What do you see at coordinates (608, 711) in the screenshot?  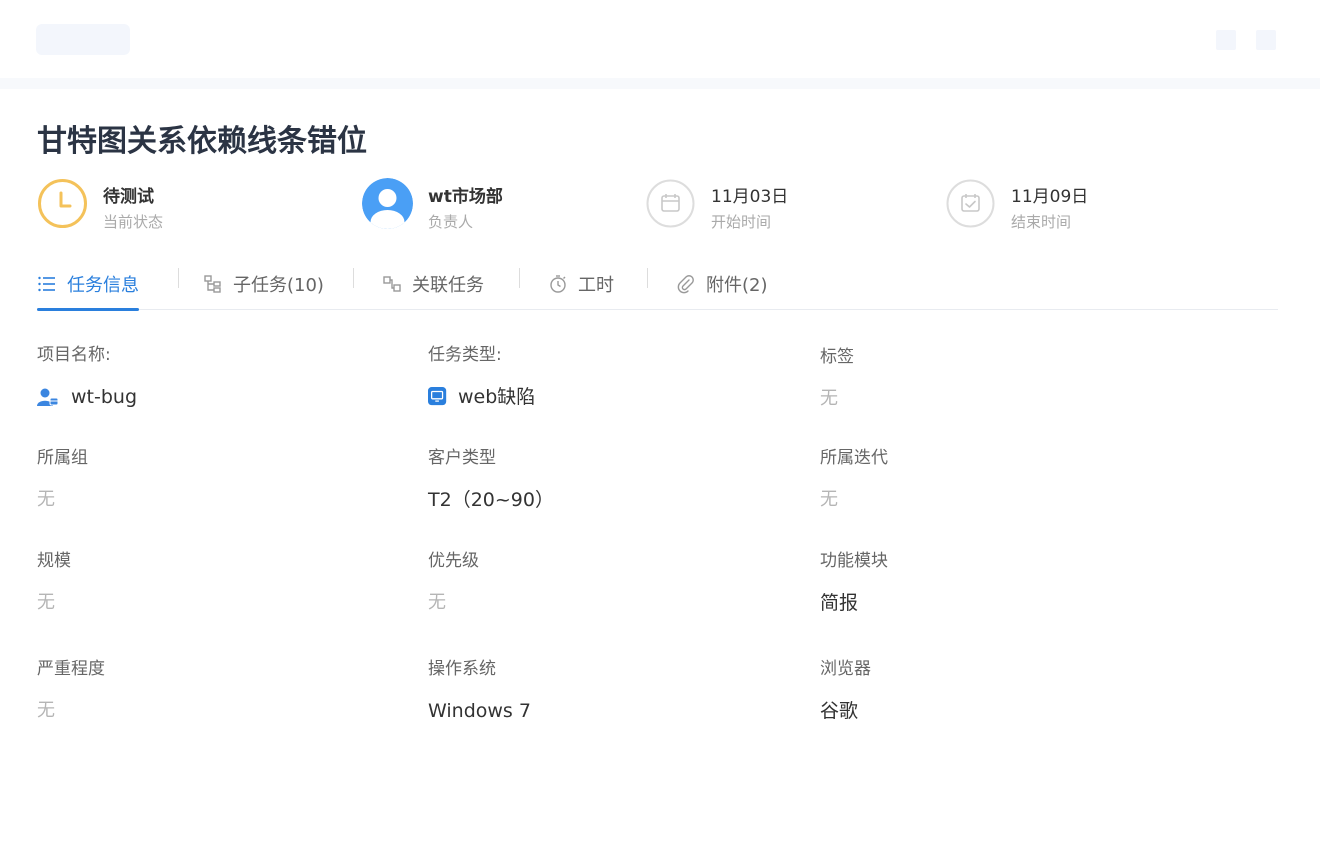 I see `field-value: Windows 7` at bounding box center [608, 711].